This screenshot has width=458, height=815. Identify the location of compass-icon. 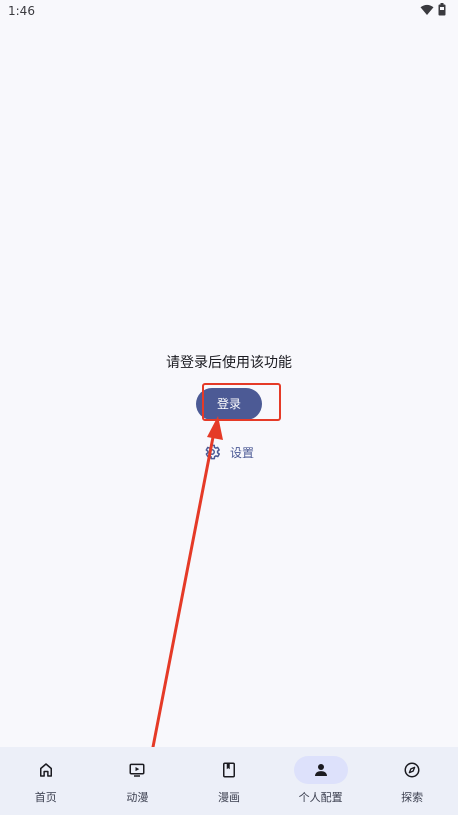
(412, 770).